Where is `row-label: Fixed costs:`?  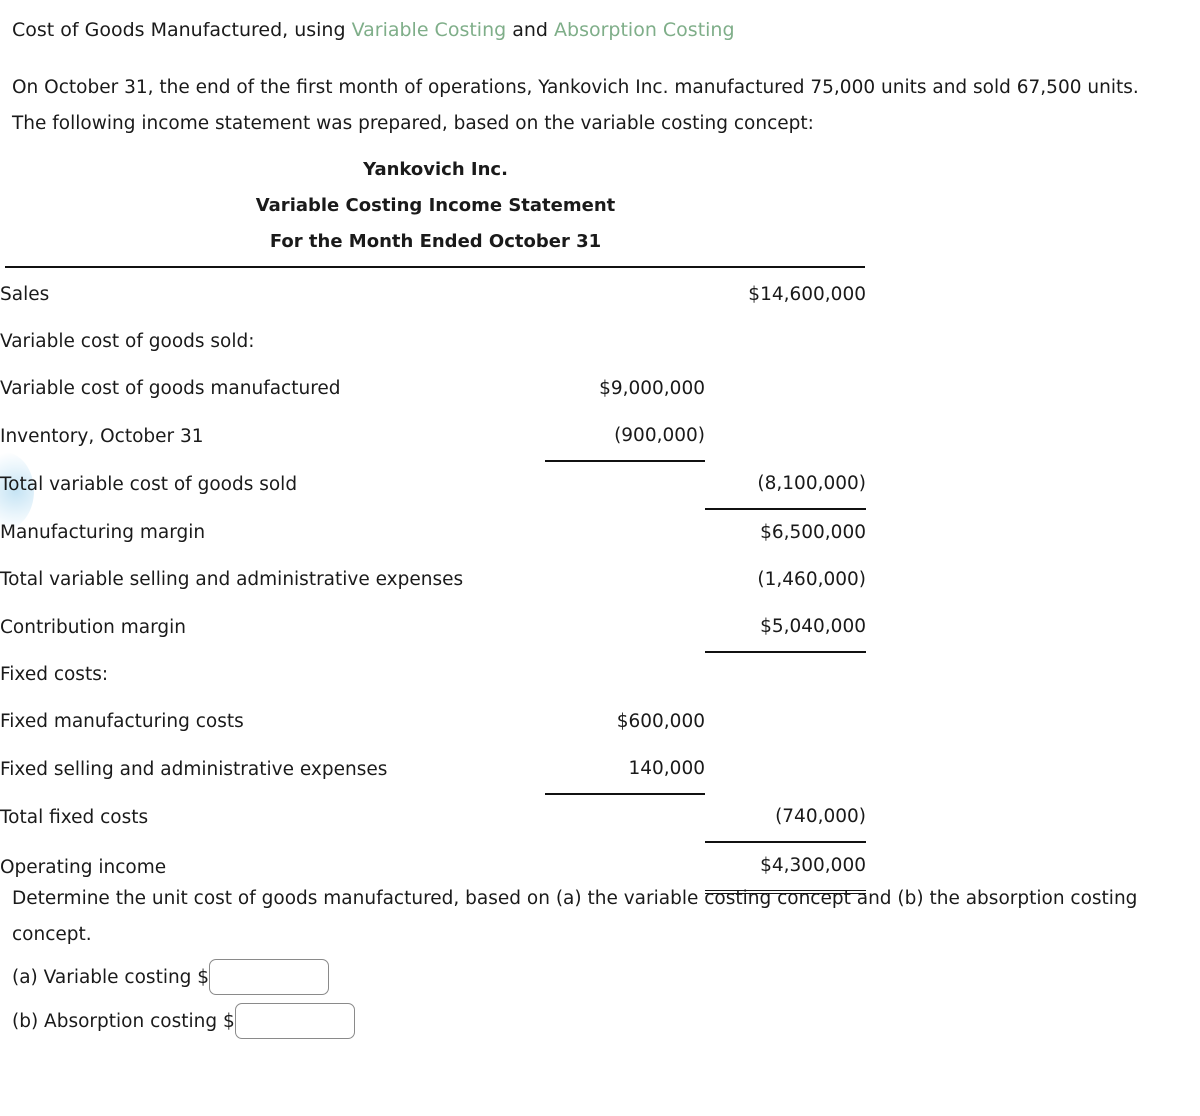
row-label: Fixed costs: is located at coordinates (54, 674).